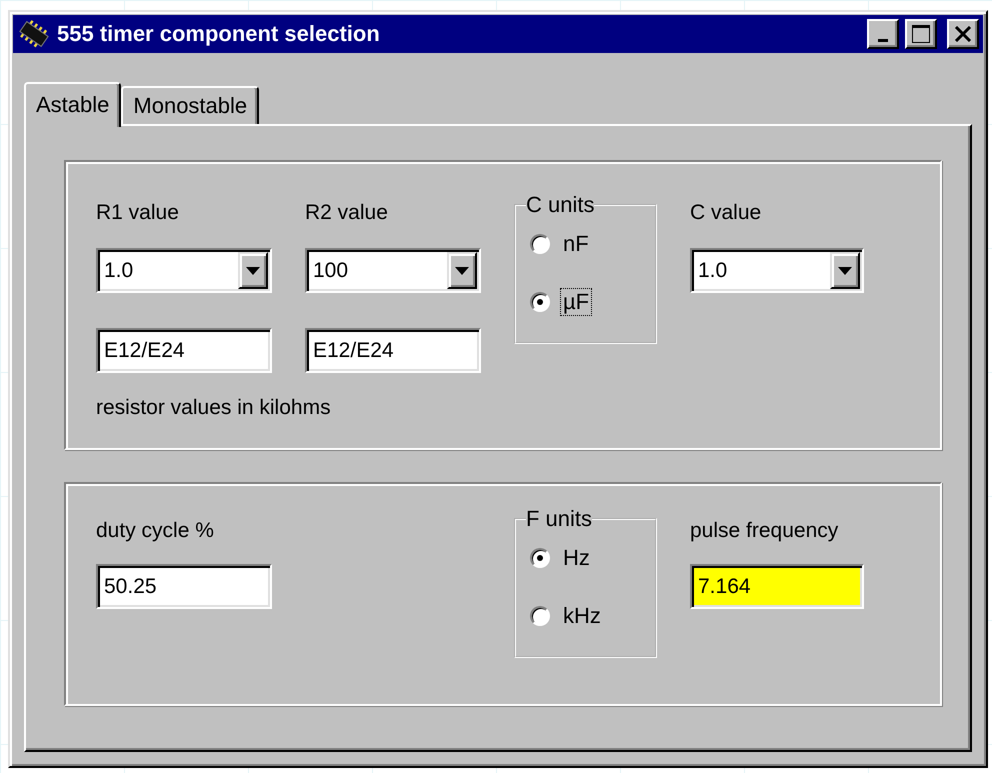  What do you see at coordinates (137, 213) in the screenshot?
I see `field-label: R1 value` at bounding box center [137, 213].